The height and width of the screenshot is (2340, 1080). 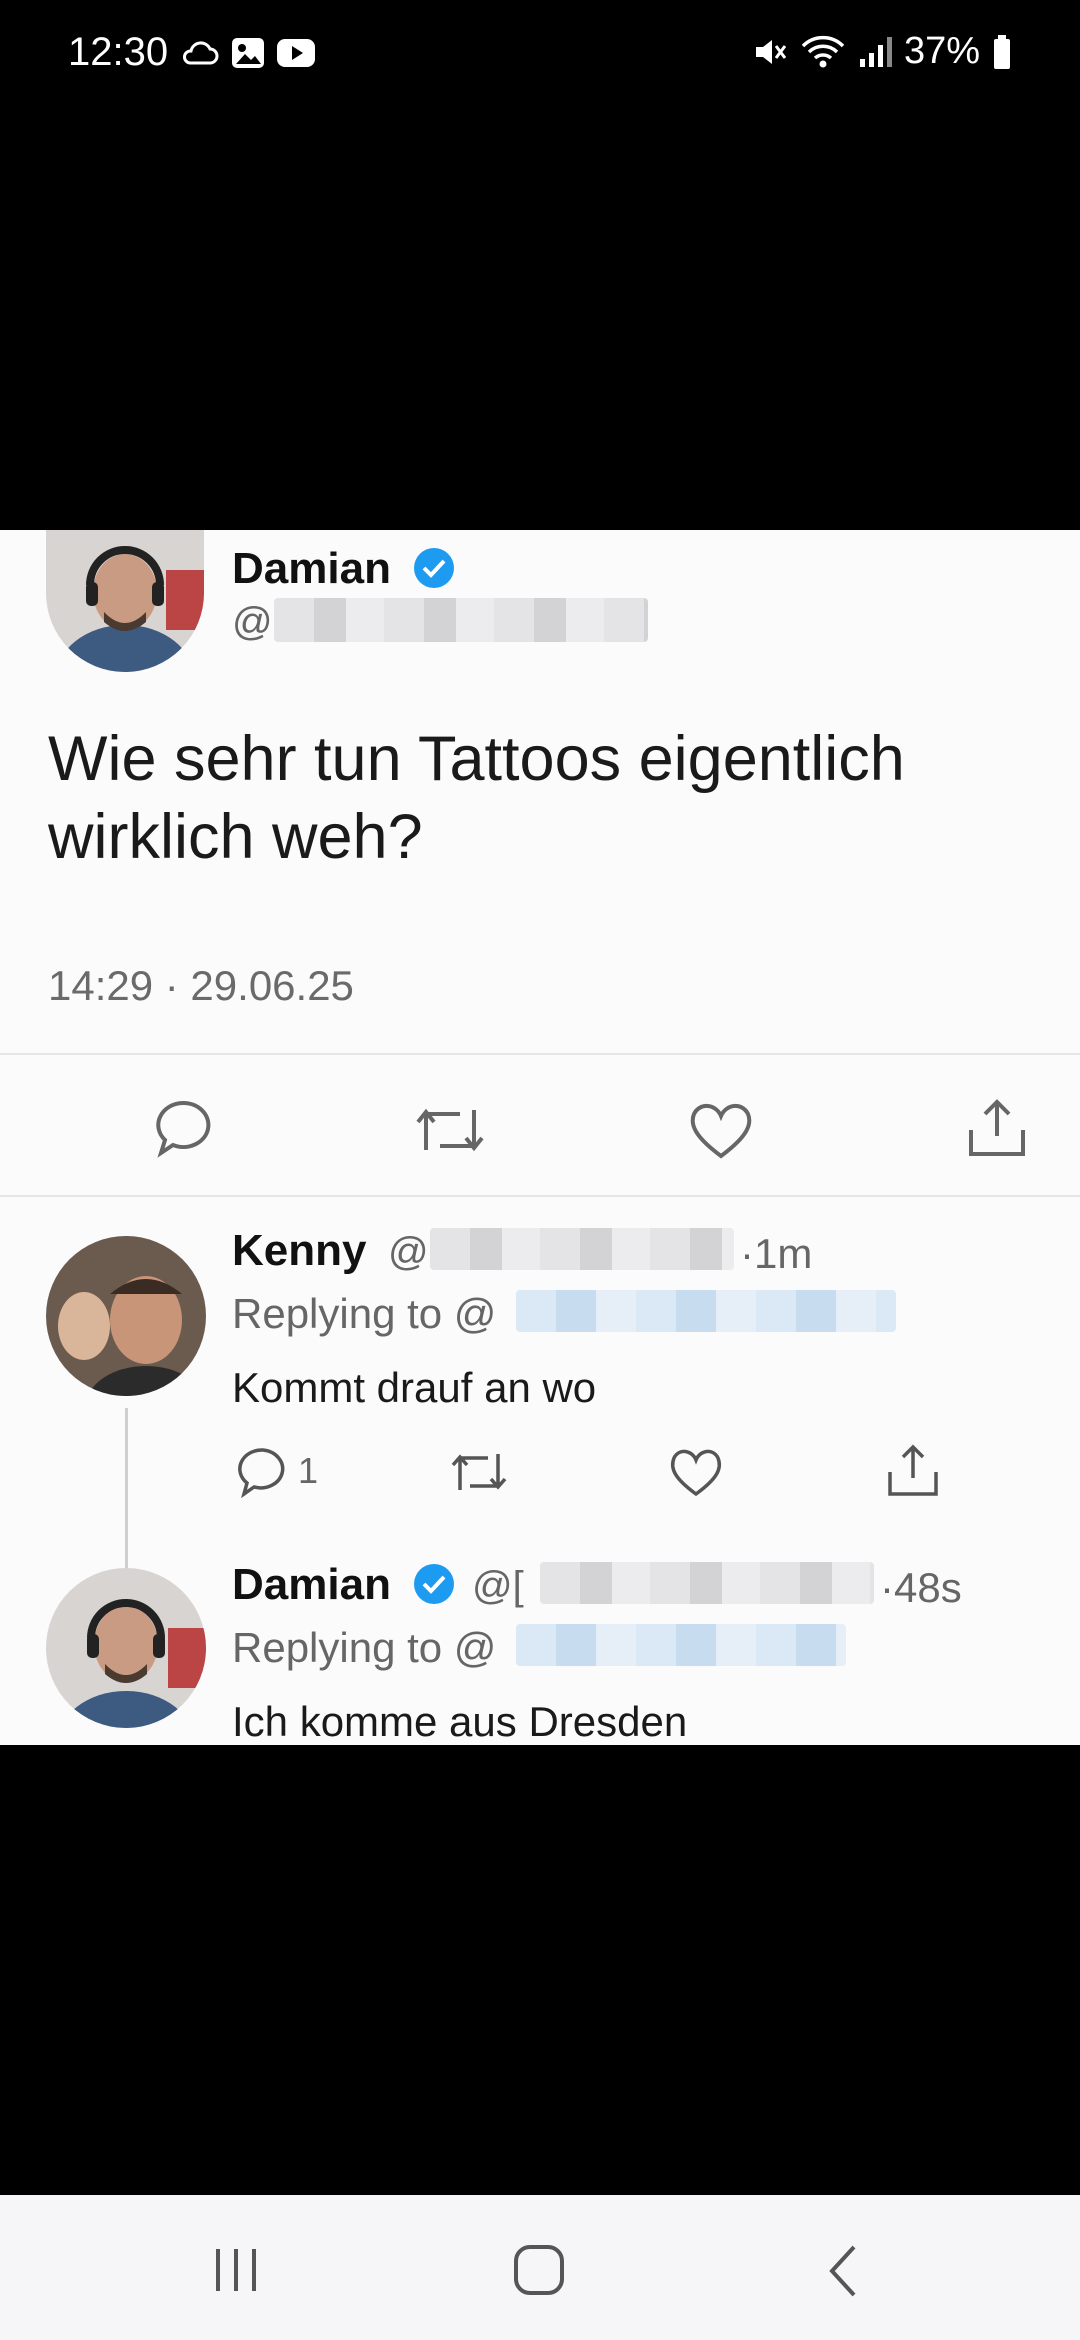 I want to click on battery-icon, so click(x=1002, y=51).